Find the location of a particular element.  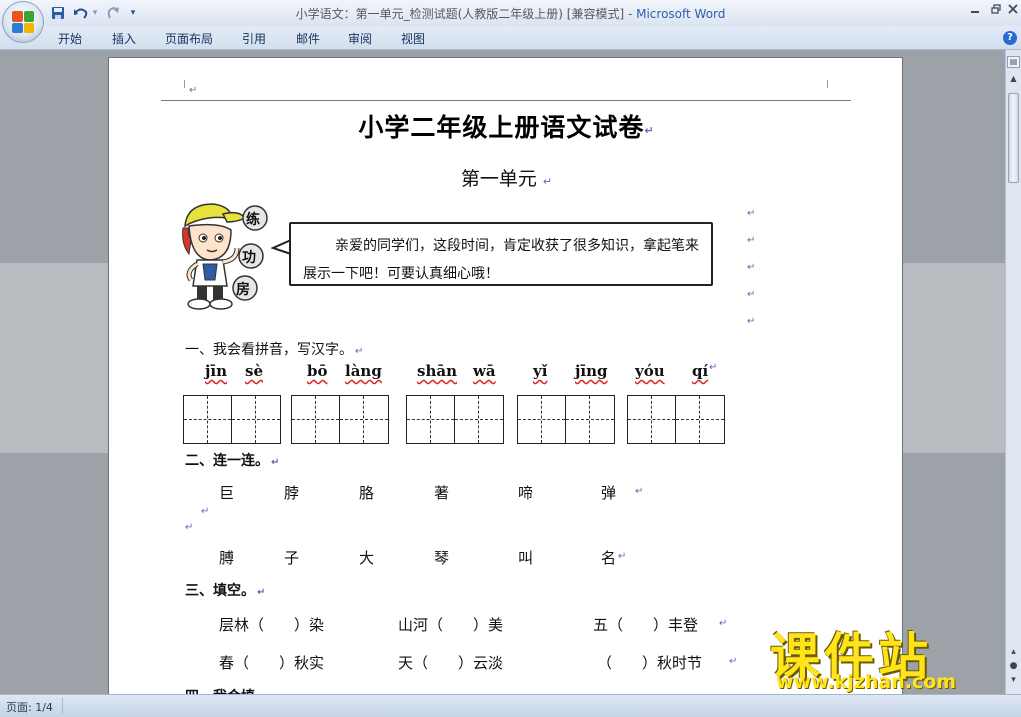

fill-blank-item: 层林（ ）染 is located at coordinates (272, 625).